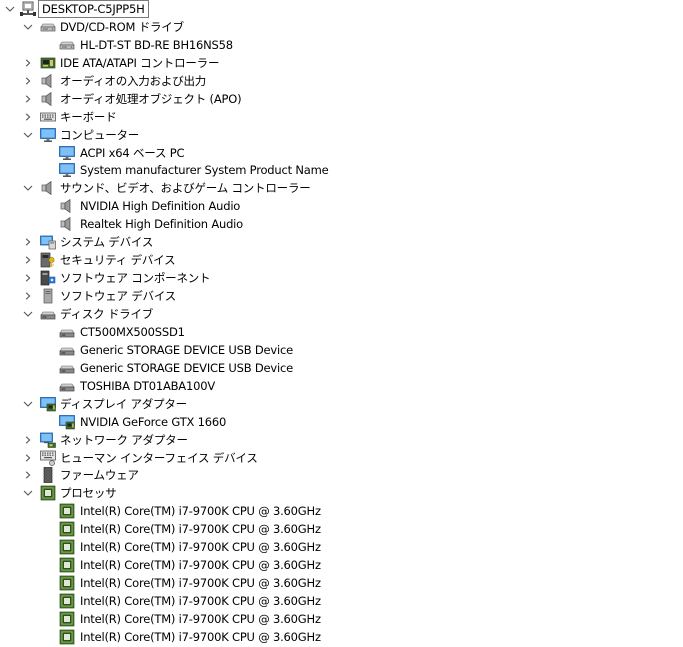  What do you see at coordinates (341, 260) in the screenshot?
I see `tree-row: セキュリティ デバイス` at bounding box center [341, 260].